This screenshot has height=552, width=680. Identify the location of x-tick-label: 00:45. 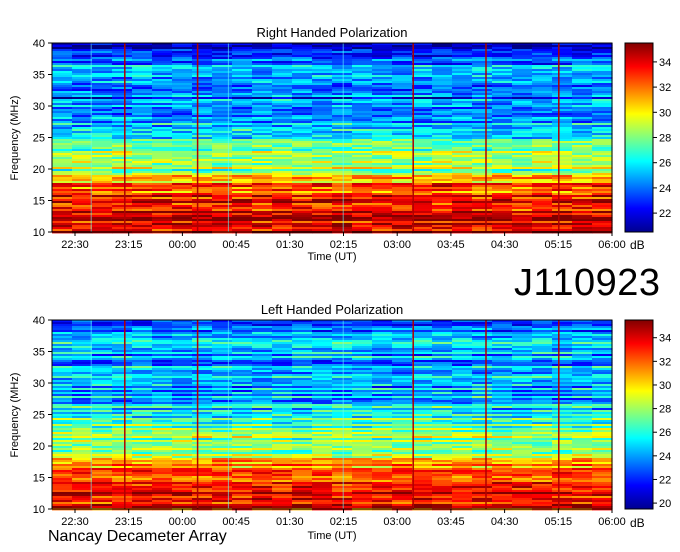
(236, 245).